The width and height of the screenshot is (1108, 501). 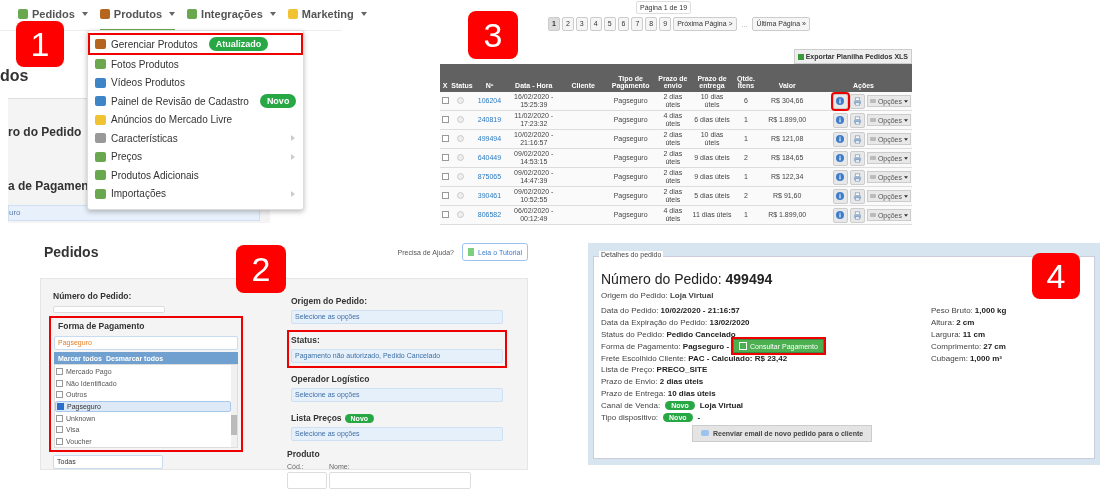 What do you see at coordinates (196, 82) in the screenshot?
I see `menu-item: Vídeos Produtos` at bounding box center [196, 82].